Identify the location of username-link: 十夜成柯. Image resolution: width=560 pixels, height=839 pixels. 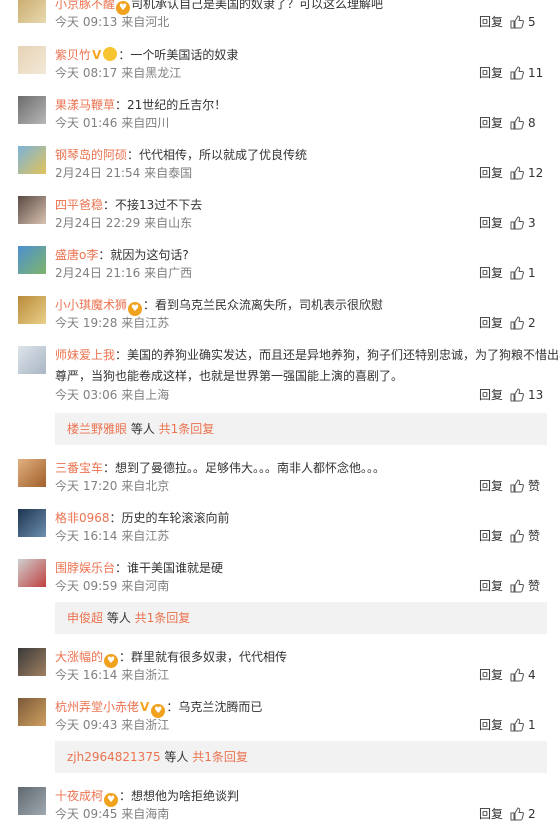
(79, 796).